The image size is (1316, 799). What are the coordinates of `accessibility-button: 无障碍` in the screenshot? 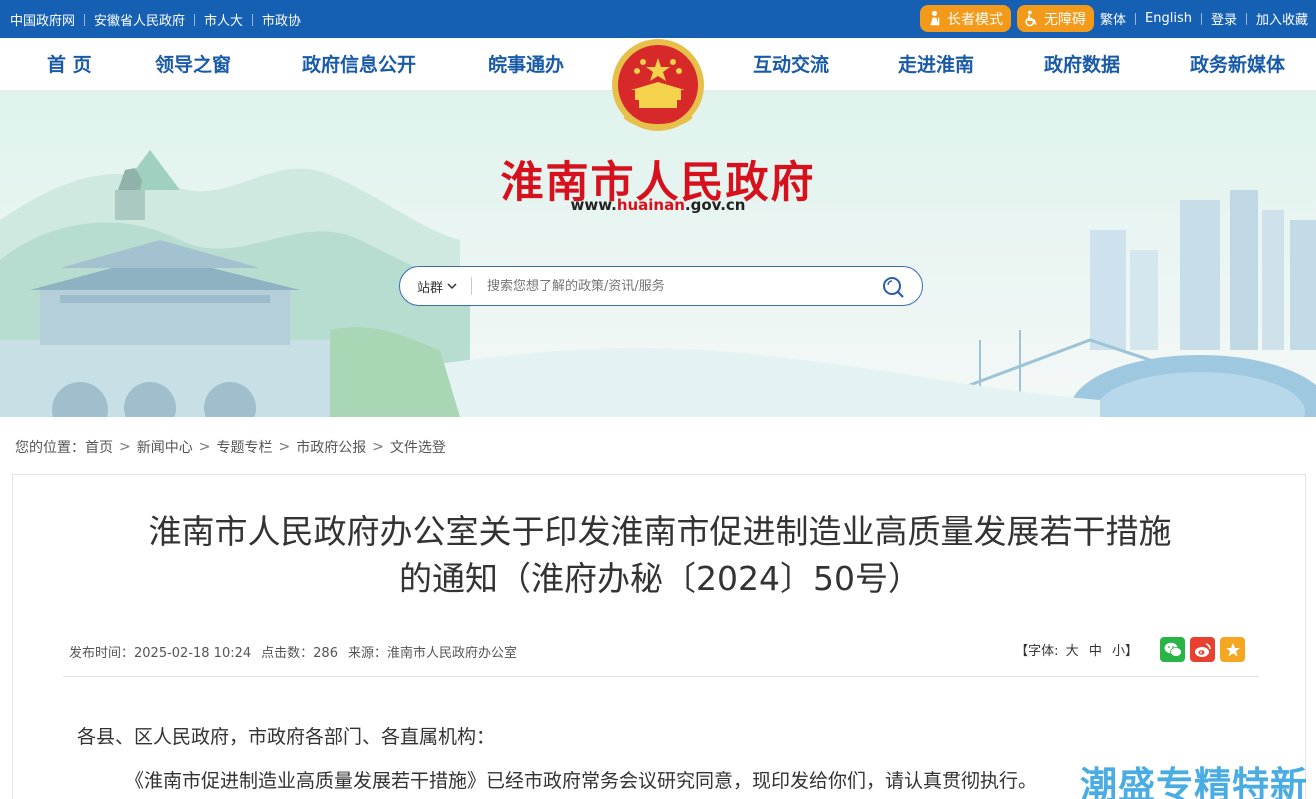 It's located at (1055, 18).